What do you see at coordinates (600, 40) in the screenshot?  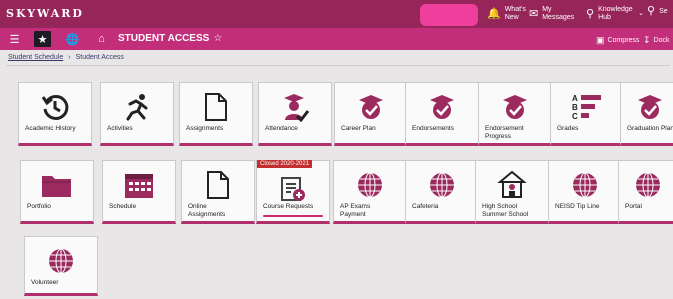 I see `compress-icon: ▣` at bounding box center [600, 40].